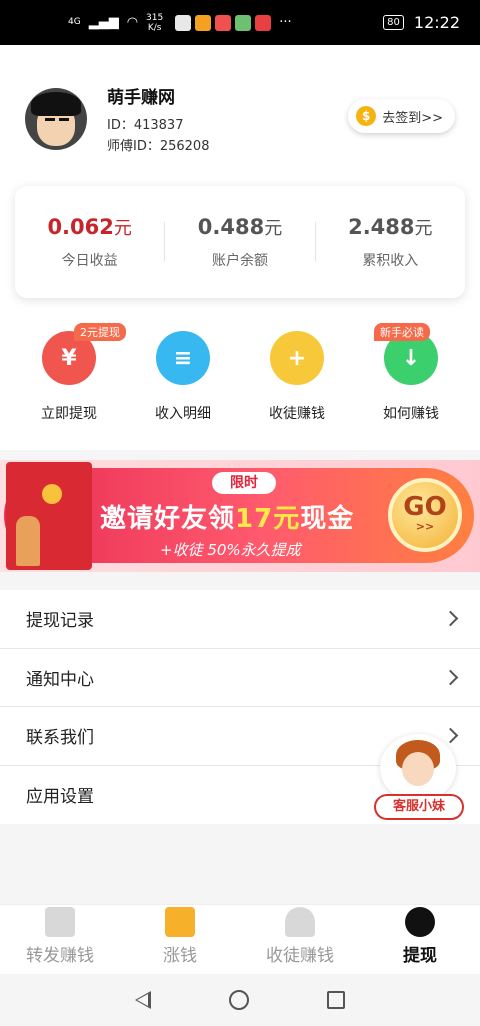  I want to click on banner-title-suffix: 现金, so click(327, 519).